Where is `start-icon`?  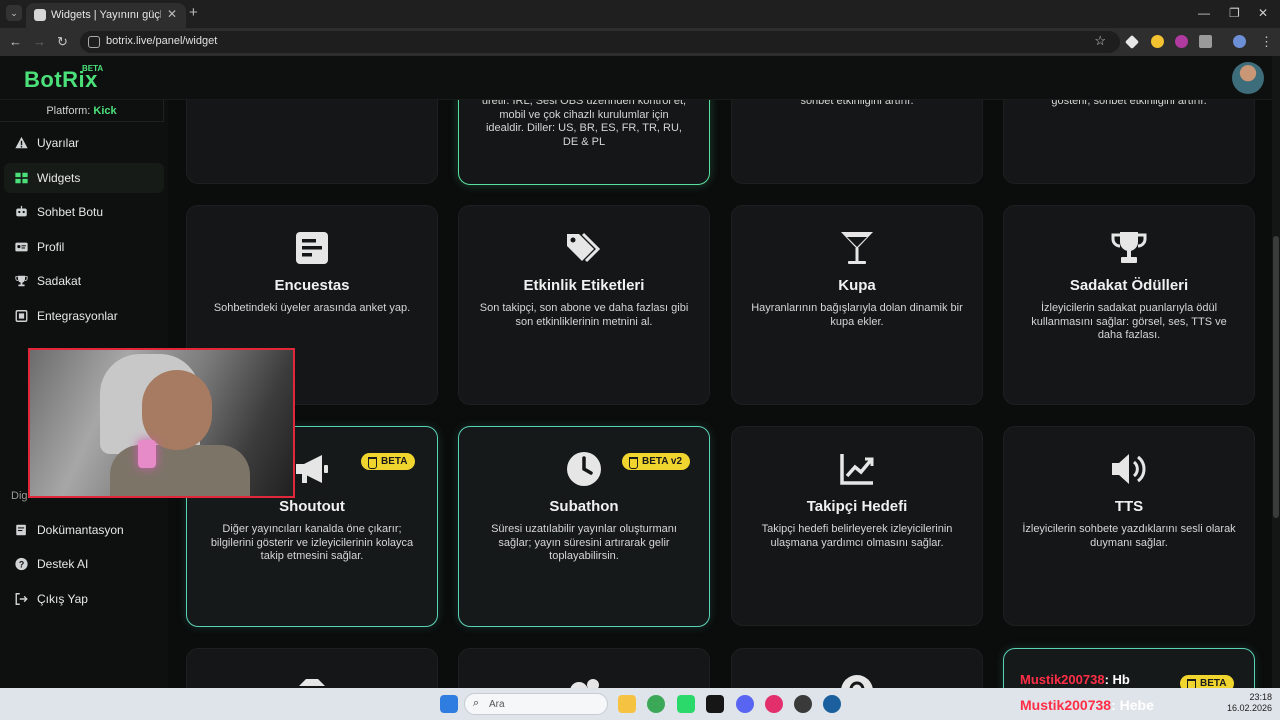
start-icon is located at coordinates (449, 704).